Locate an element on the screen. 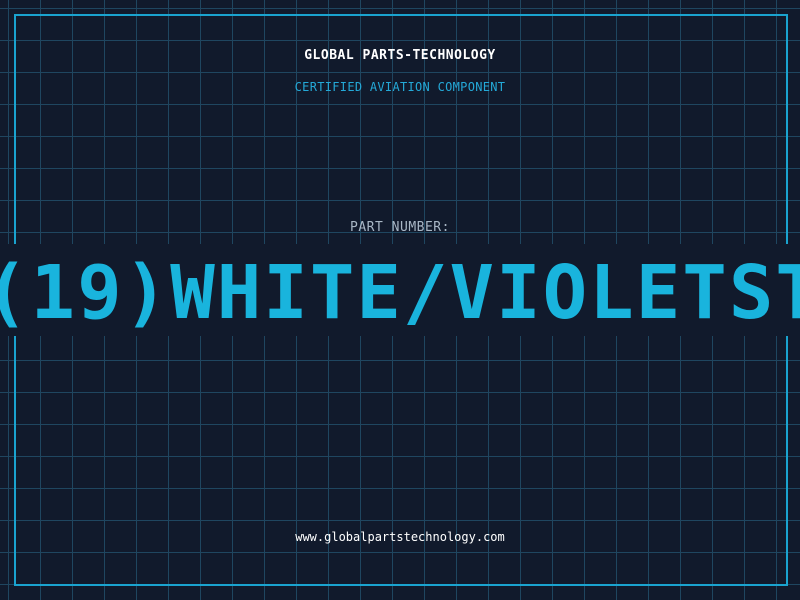 The height and width of the screenshot is (600, 800). part-number-value: (19)WHITE/VIOLETSTR is located at coordinates (400, 293).